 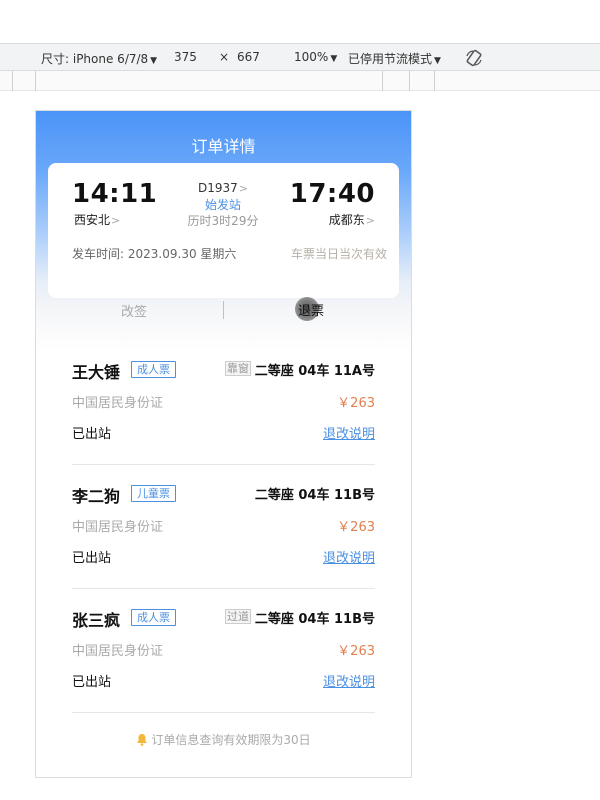 I want to click on passenger-name: 李二狗, so click(x=96, y=496).